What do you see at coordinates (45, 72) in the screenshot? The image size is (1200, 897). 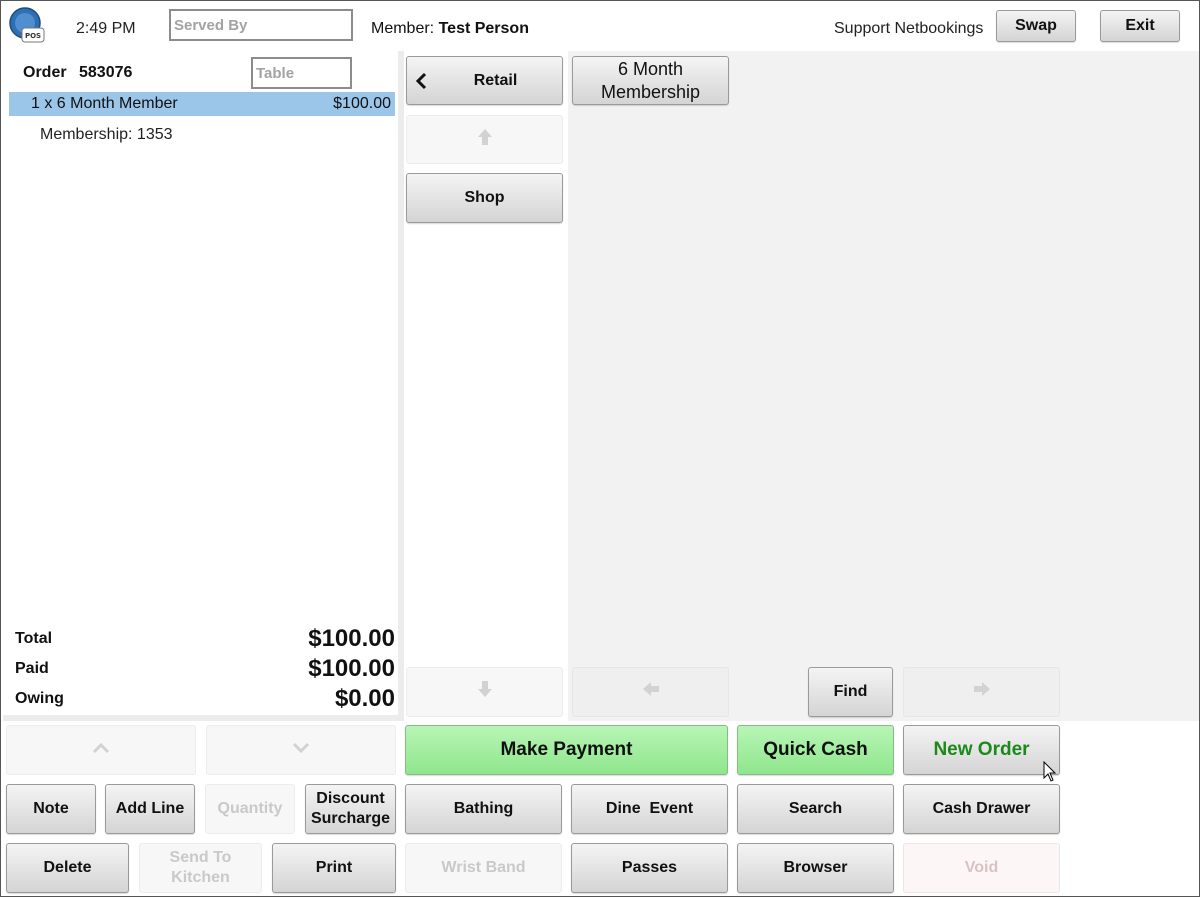 I see `order-label: Order` at bounding box center [45, 72].